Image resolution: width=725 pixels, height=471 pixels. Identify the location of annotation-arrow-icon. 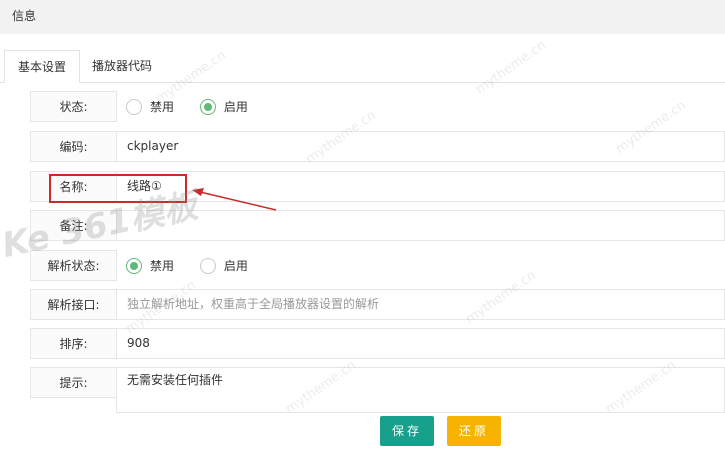
(234, 199).